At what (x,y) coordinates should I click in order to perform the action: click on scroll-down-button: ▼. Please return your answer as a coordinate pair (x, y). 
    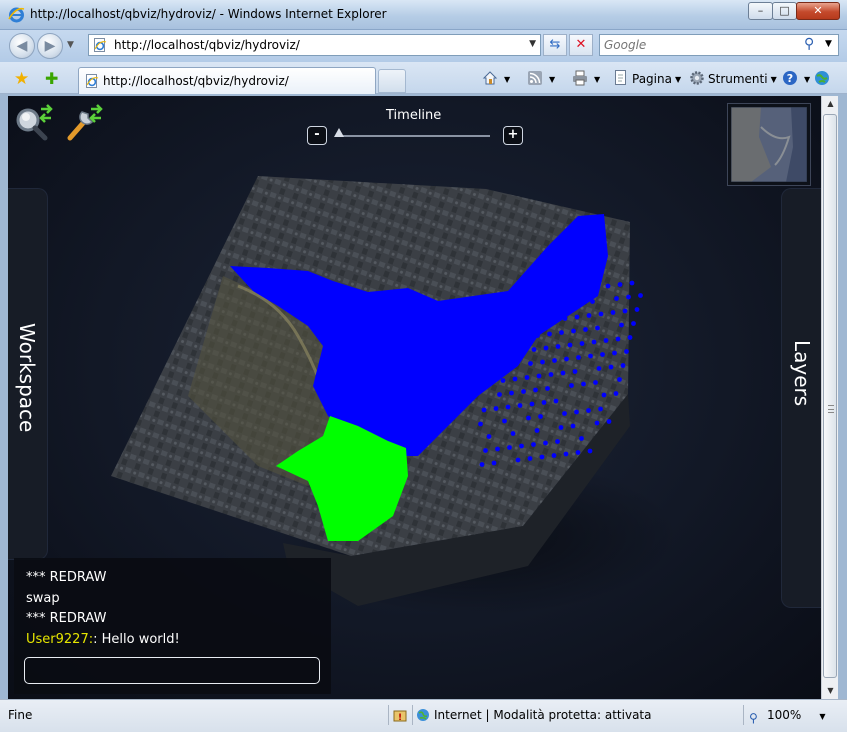
    Looking at the image, I should click on (830, 691).